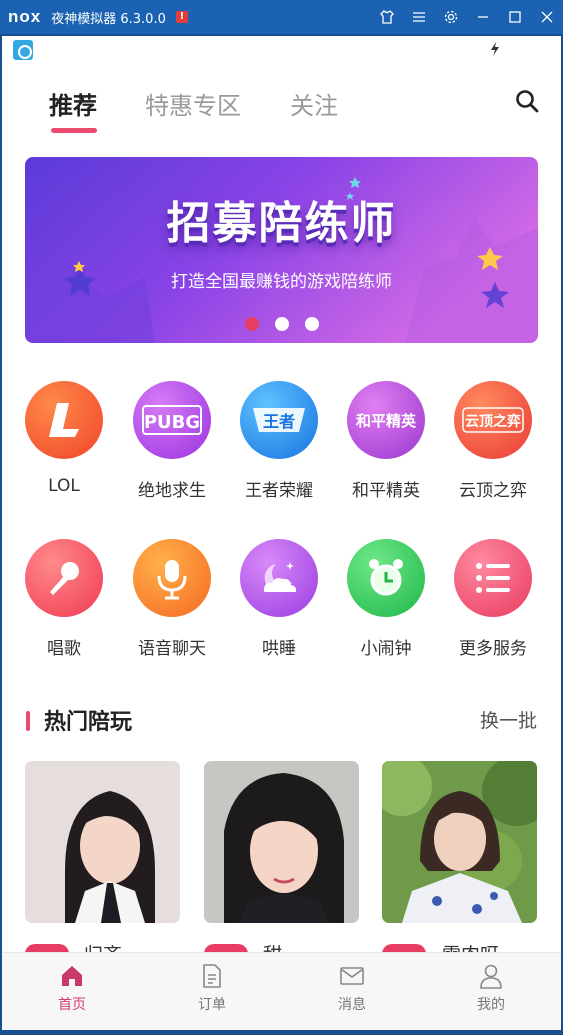  I want to click on section-title: 热门陪玩, so click(88, 722).